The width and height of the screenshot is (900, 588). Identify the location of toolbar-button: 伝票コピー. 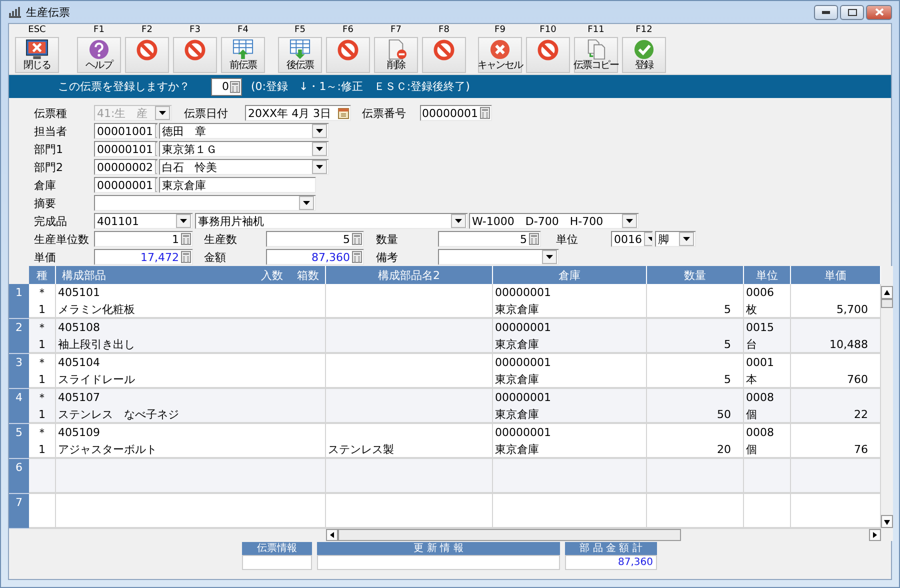
(596, 55).